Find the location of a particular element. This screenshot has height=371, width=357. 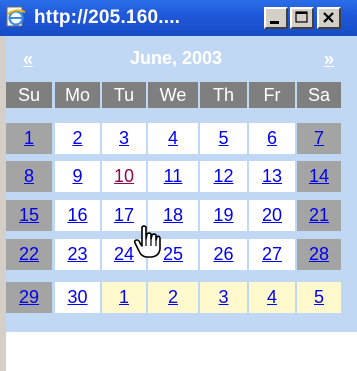

day-26: 26 is located at coordinates (223, 254).